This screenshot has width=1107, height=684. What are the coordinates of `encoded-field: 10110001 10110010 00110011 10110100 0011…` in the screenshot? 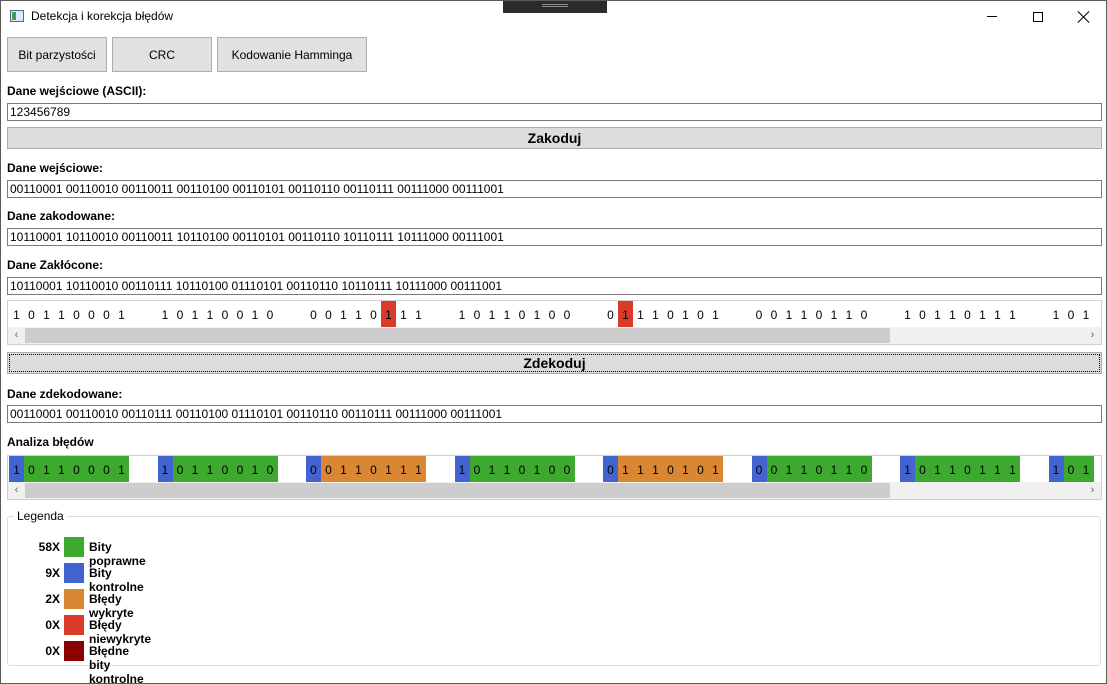 It's located at (554, 237).